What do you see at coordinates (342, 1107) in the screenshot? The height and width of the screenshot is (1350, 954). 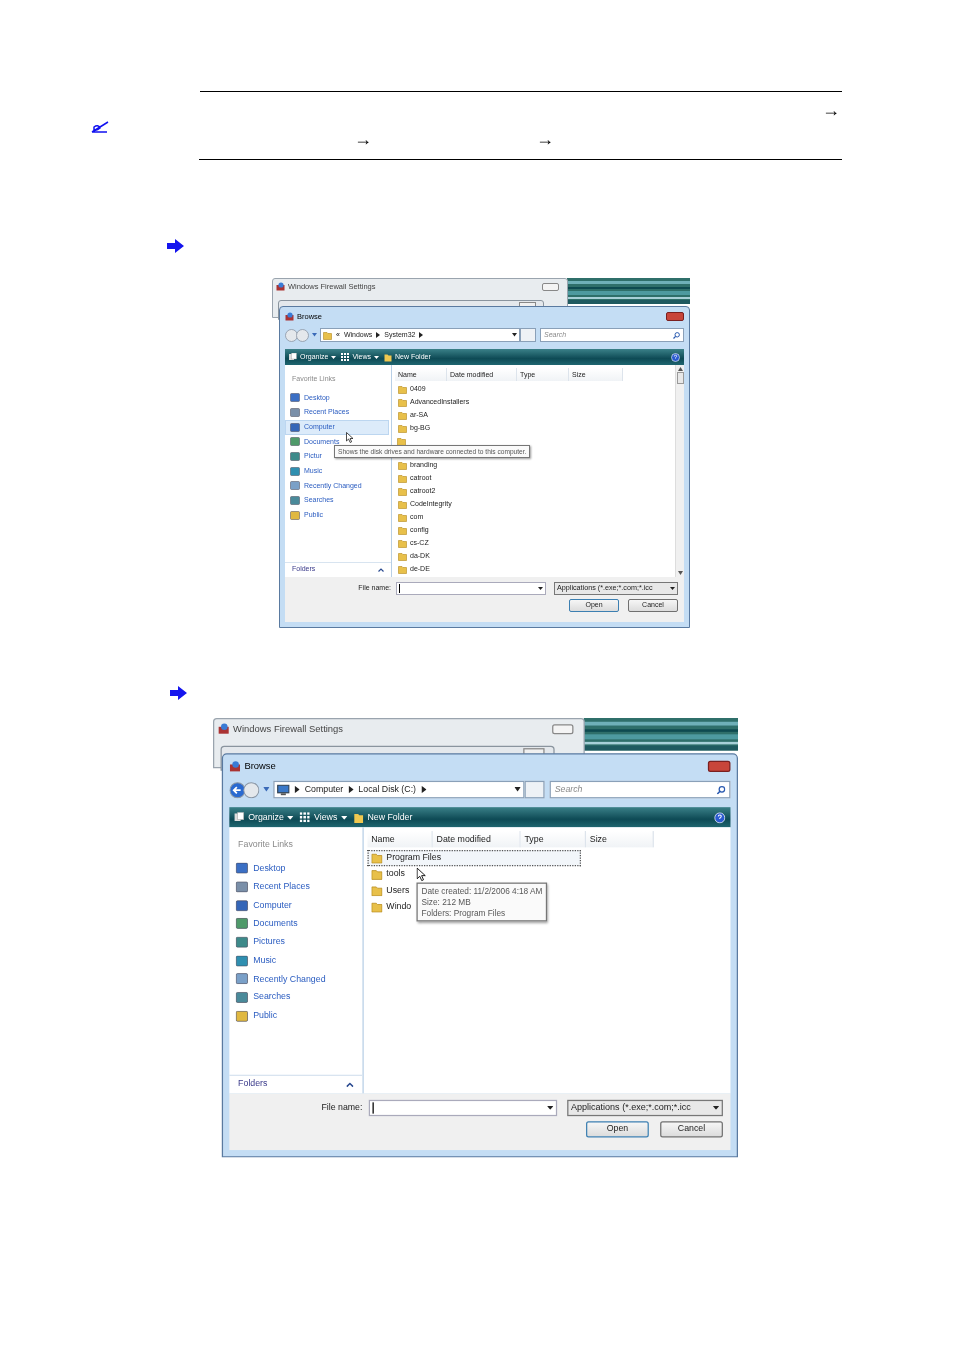 I see `field-label: File name:` at bounding box center [342, 1107].